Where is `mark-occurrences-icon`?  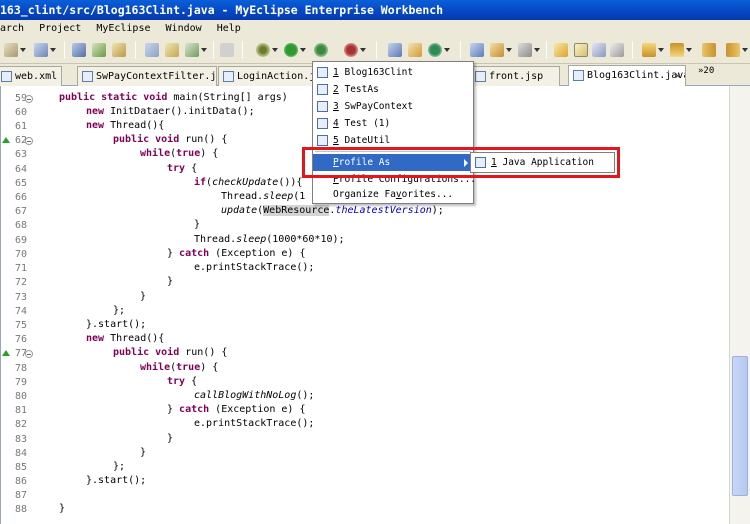 mark-occurrences-icon is located at coordinates (581, 50).